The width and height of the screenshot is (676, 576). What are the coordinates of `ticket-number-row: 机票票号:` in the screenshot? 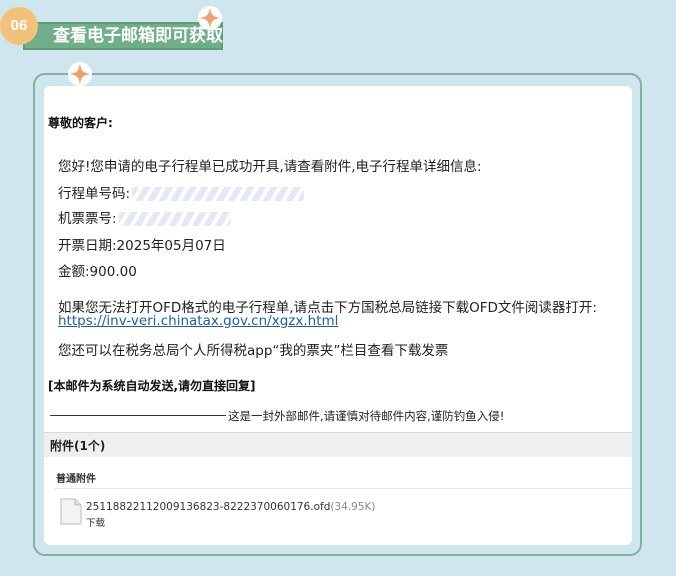 It's located at (144, 217).